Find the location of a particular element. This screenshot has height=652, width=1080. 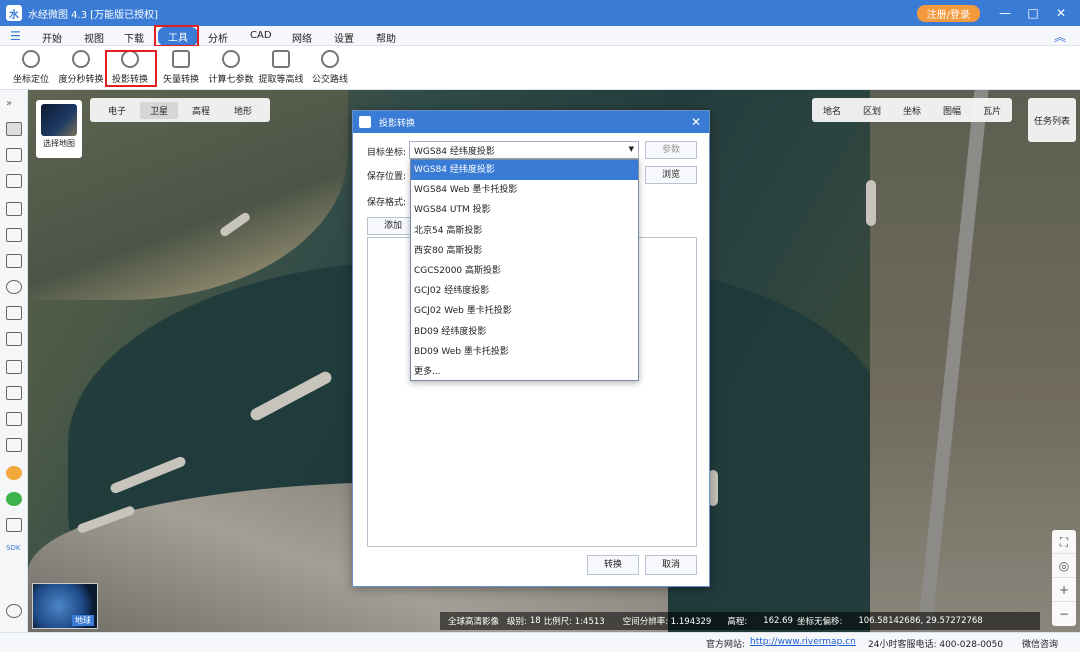

tool-label: 坐标定位 is located at coordinates (30, 80).